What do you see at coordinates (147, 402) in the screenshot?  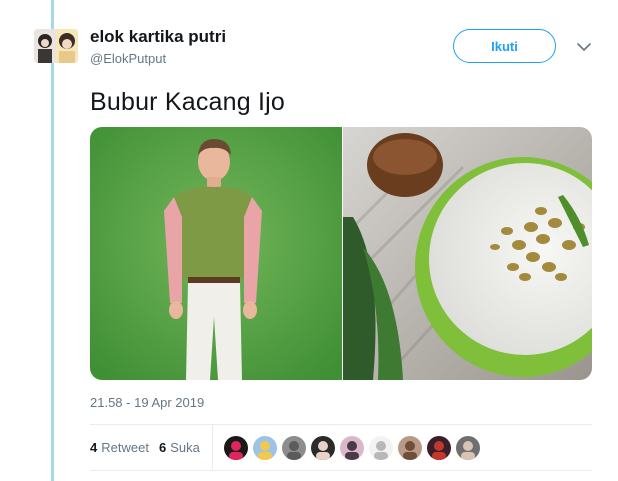 I see `tweet-timestamp: 21.58 - 19 Apr 2019` at bounding box center [147, 402].